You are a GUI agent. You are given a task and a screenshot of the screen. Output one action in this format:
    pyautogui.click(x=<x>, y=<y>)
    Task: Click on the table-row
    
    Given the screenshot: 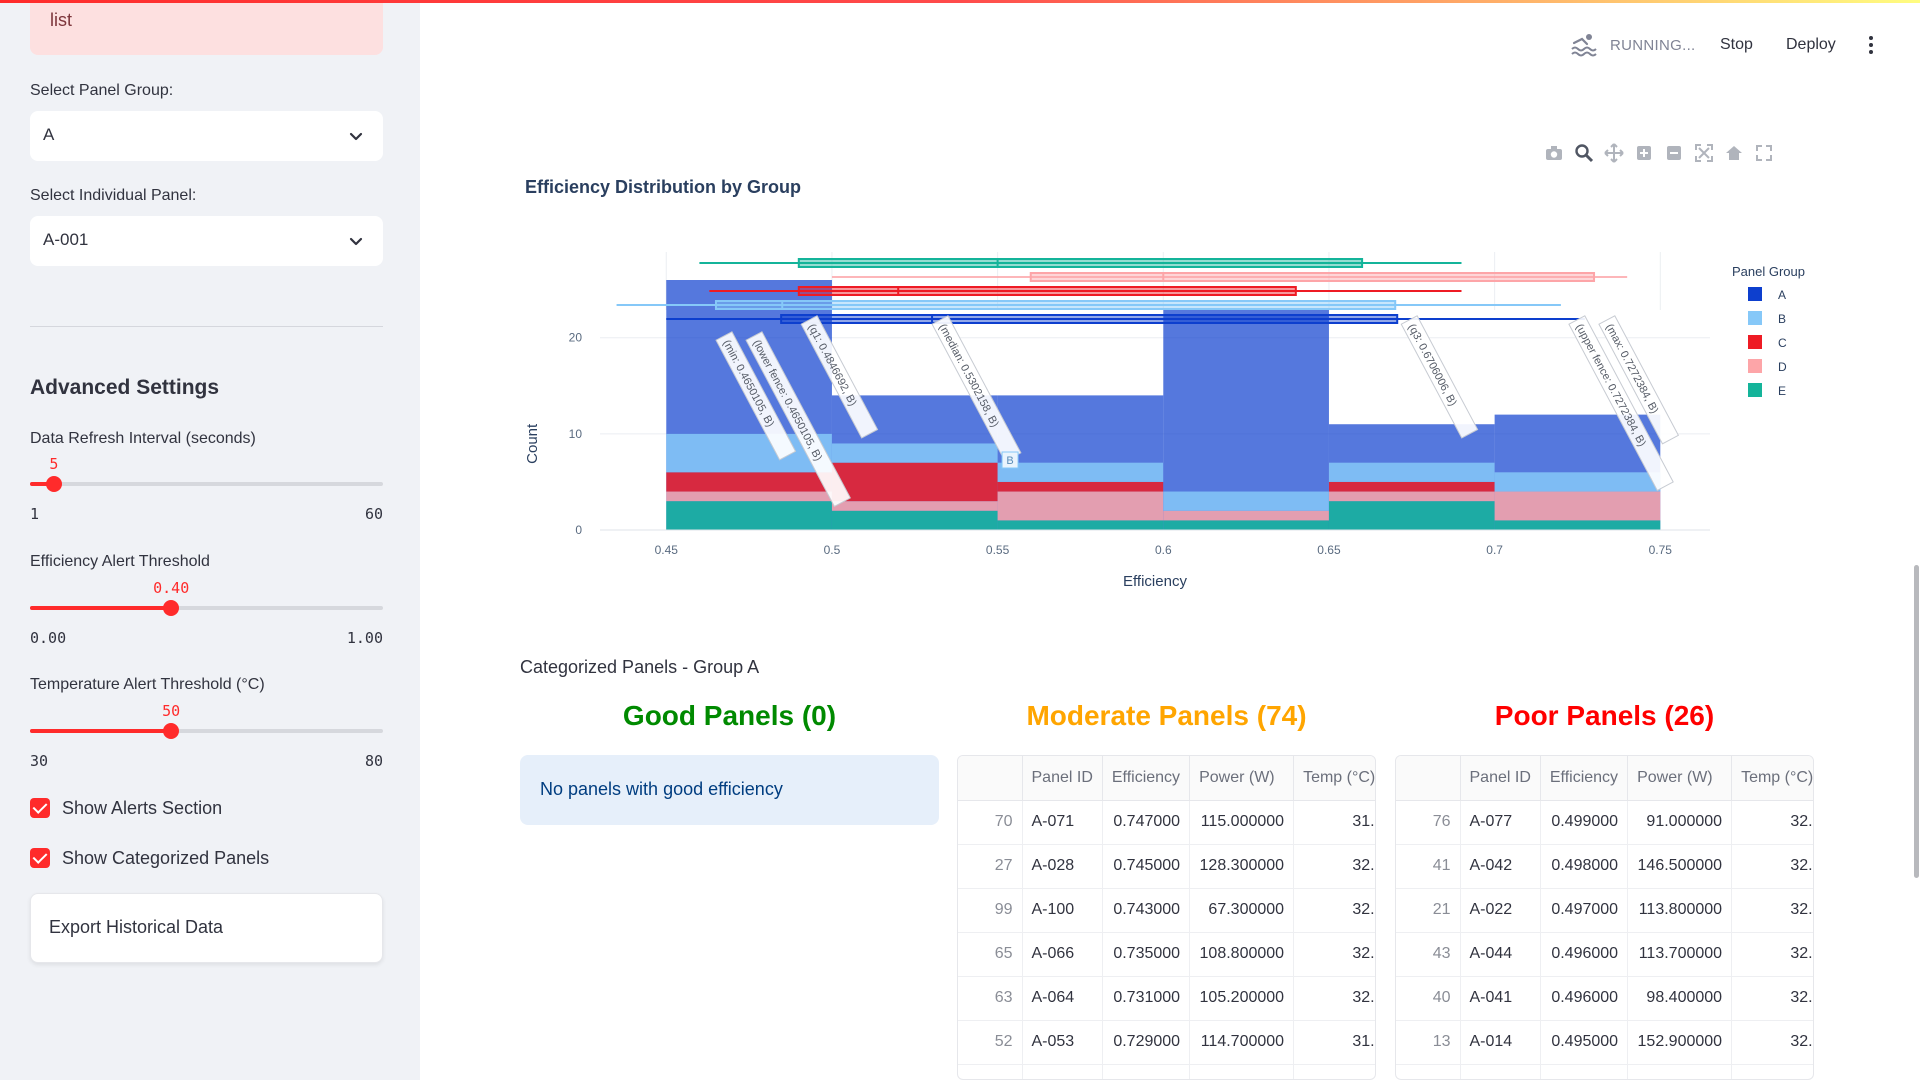 What is the action you would take?
    pyautogui.click(x=1166, y=1071)
    